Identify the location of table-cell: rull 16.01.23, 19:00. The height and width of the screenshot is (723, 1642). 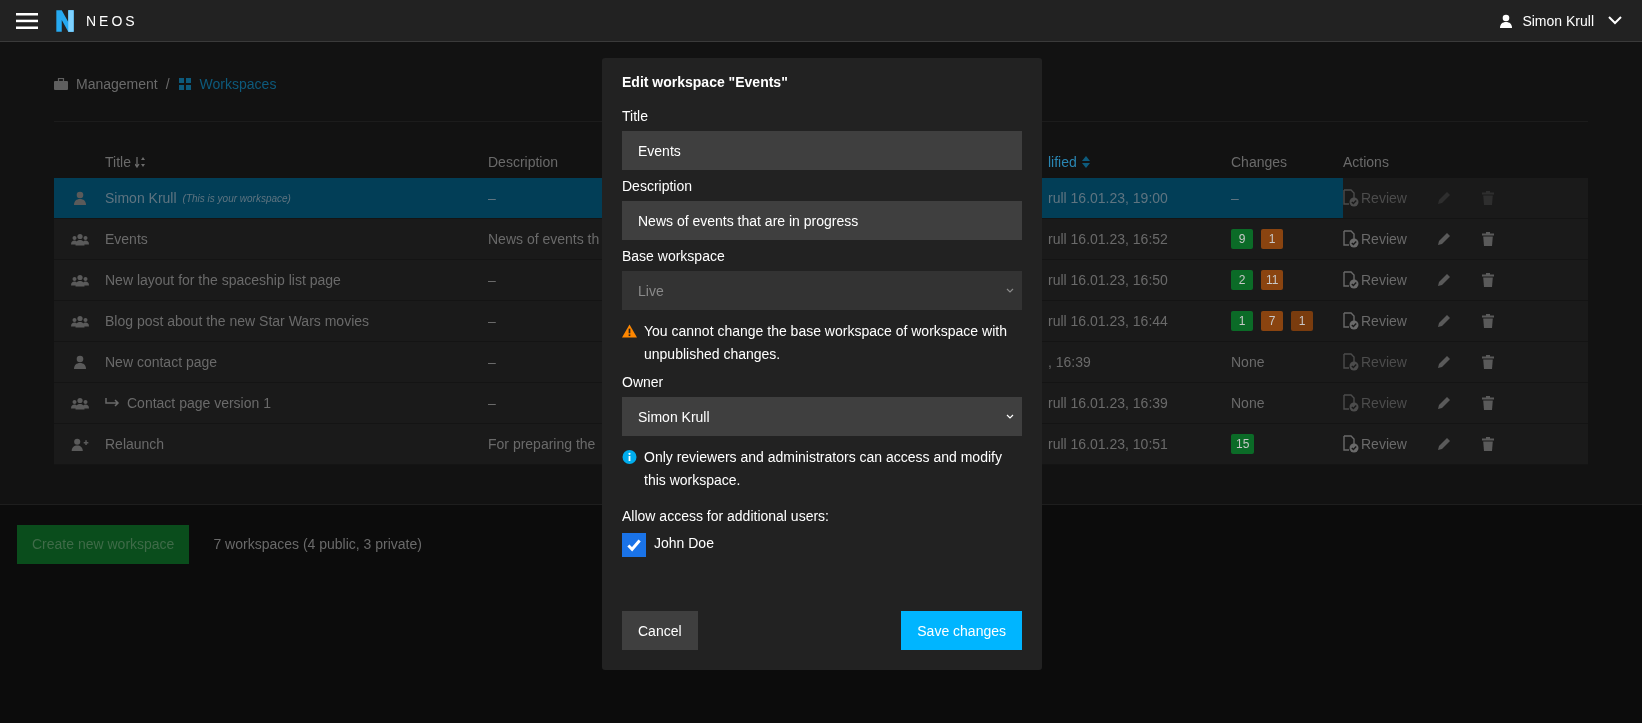
(1108, 198).